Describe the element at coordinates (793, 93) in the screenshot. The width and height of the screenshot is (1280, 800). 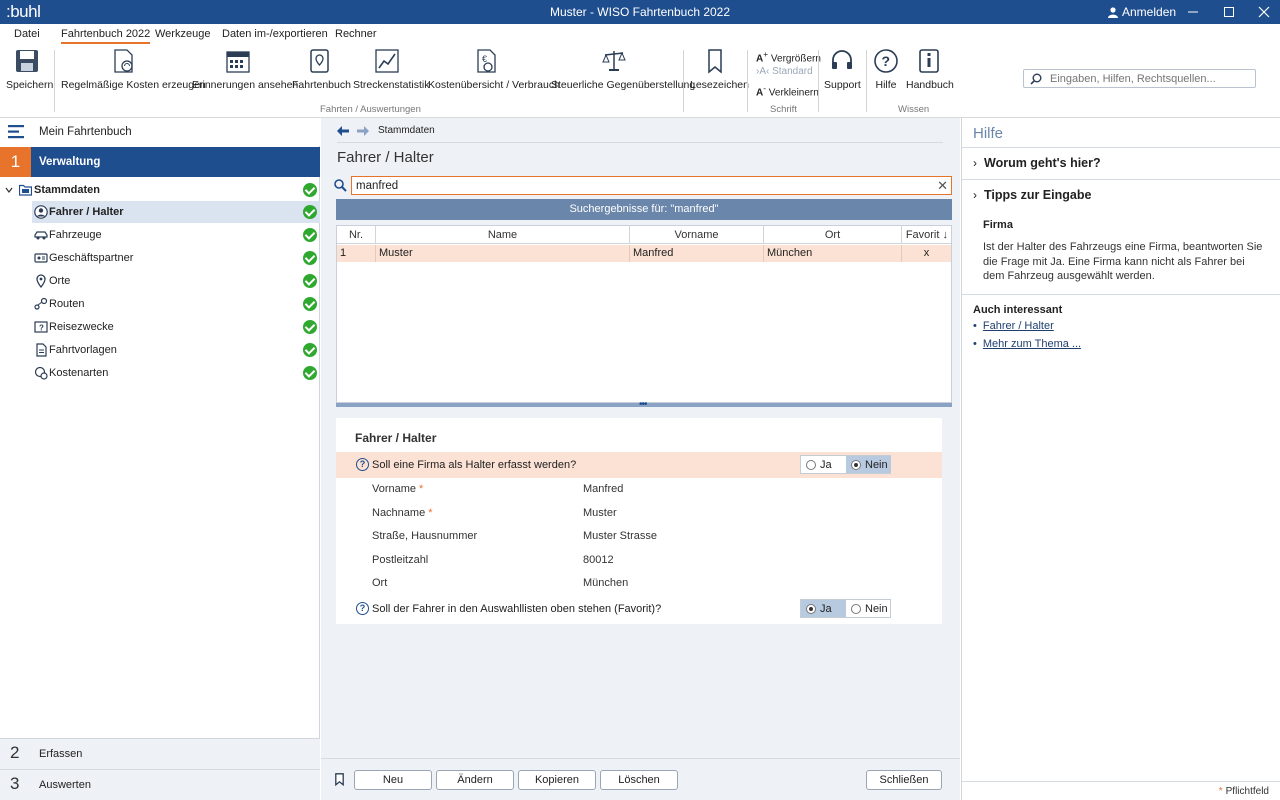
I see `font-shrink-label: Verkleinern` at that location.